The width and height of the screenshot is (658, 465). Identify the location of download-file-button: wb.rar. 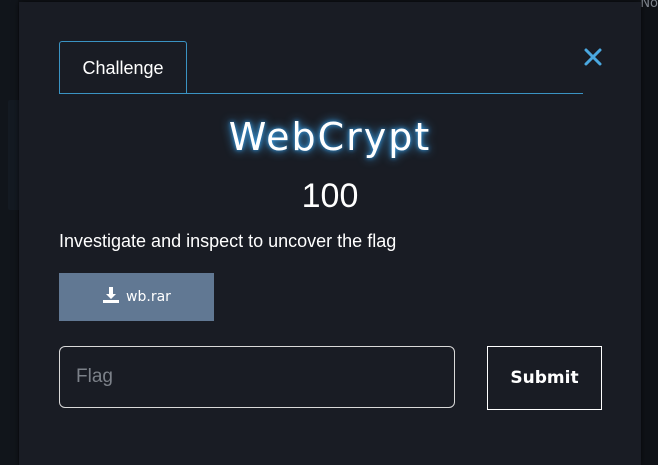
(136, 297).